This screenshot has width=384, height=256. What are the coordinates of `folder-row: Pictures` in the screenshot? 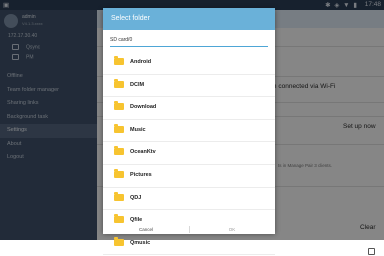 It's located at (189, 176).